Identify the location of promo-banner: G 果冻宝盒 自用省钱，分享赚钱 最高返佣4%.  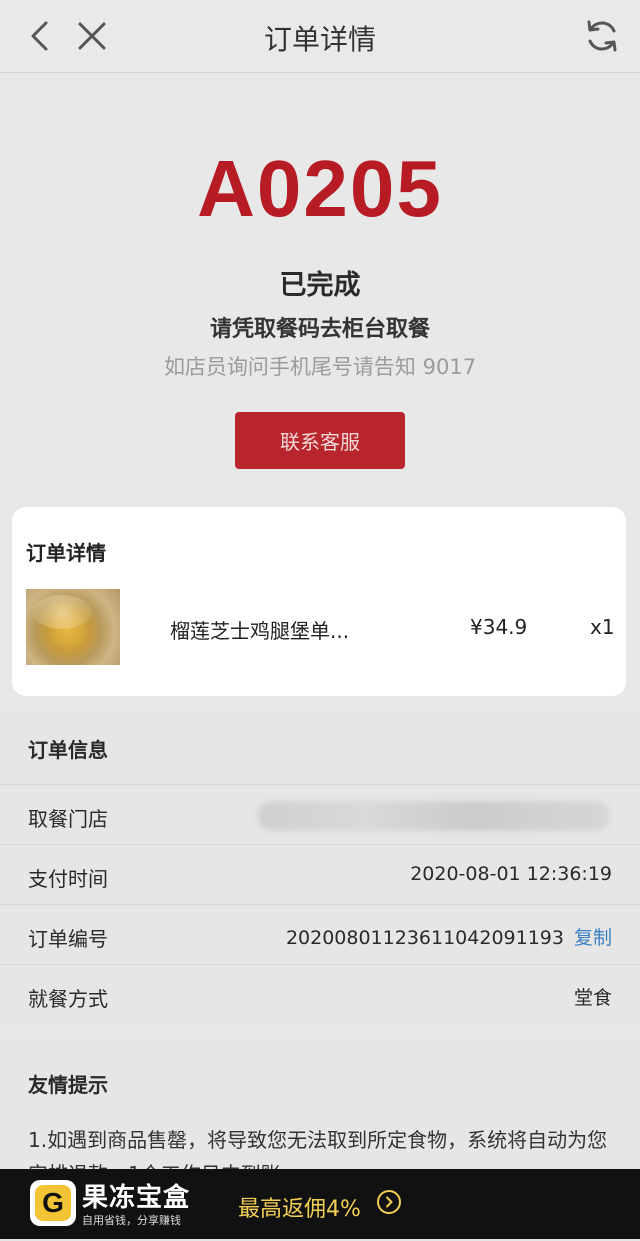
(320, 1204).